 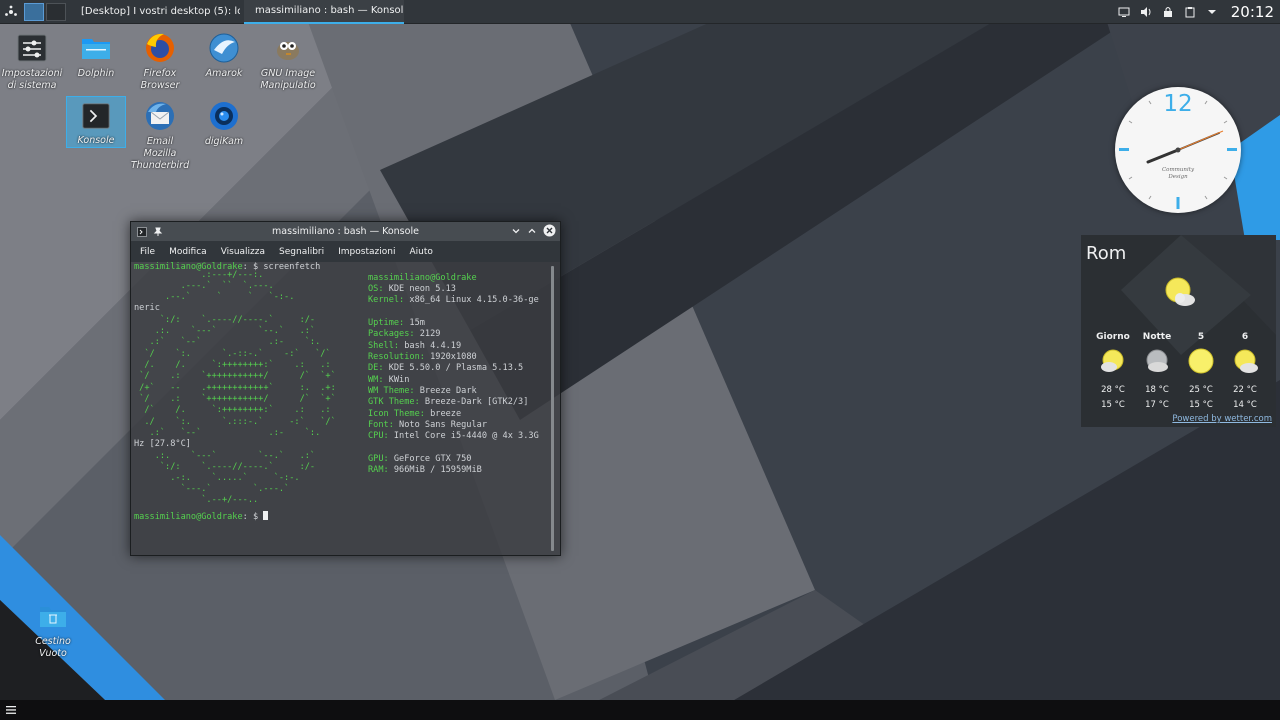 What do you see at coordinates (224, 73) in the screenshot?
I see `desktop-icon-label: Amarok` at bounding box center [224, 73].